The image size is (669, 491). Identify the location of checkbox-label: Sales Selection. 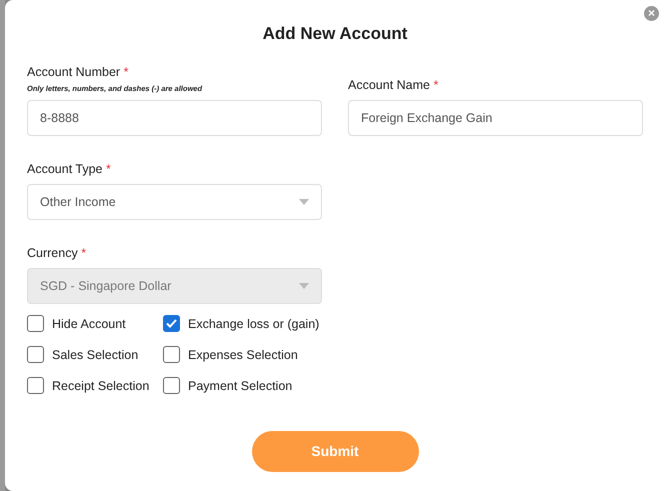
(95, 355).